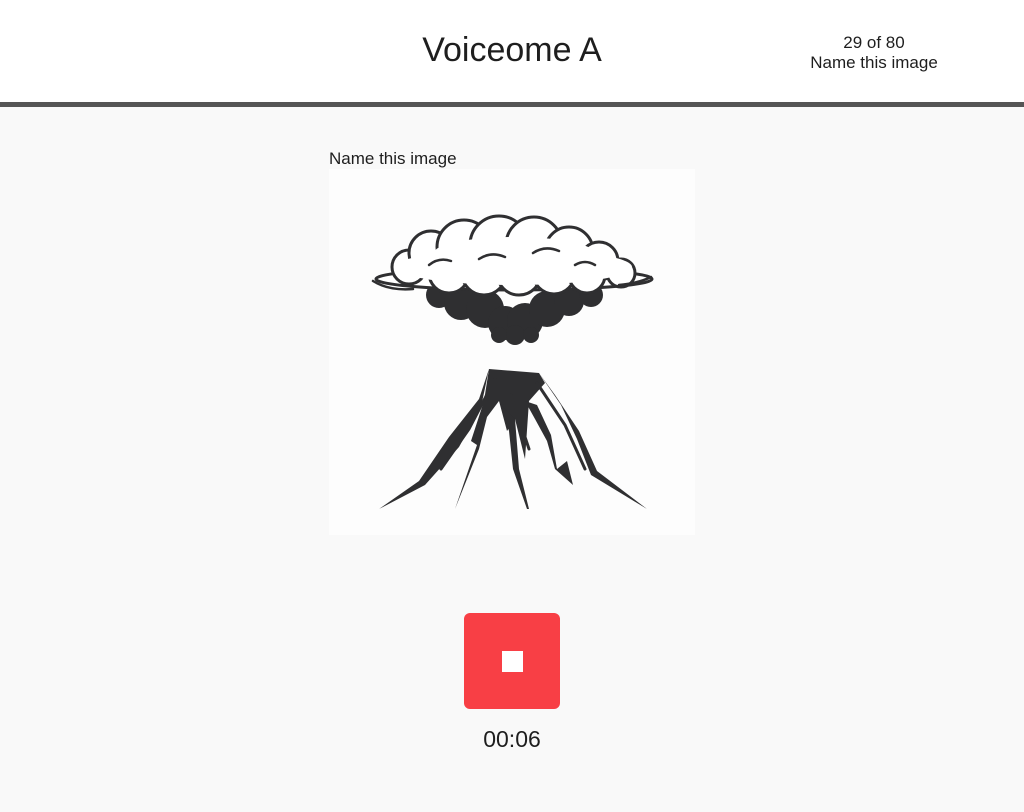  Describe the element at coordinates (512, 361) in the screenshot. I see `volcano-icon` at that location.